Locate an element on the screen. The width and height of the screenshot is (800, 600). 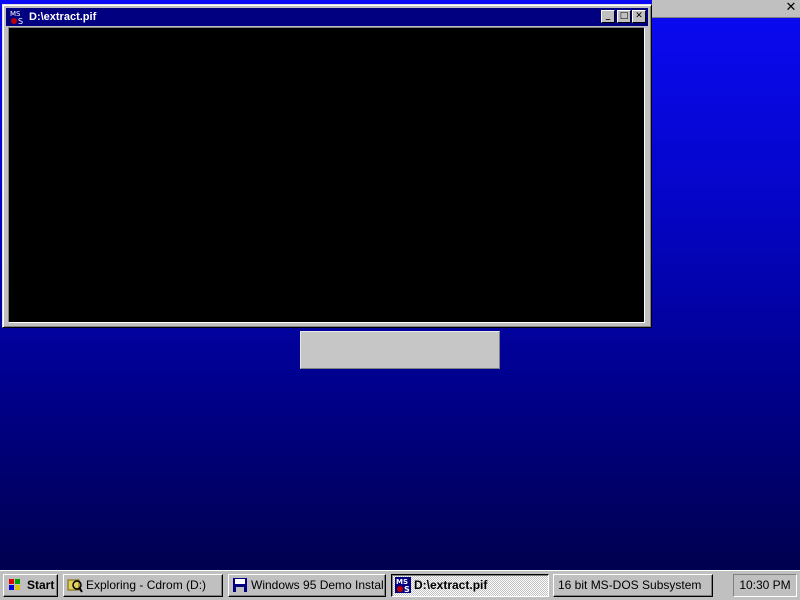
background-window-close-button: ✕ is located at coordinates (791, 8).